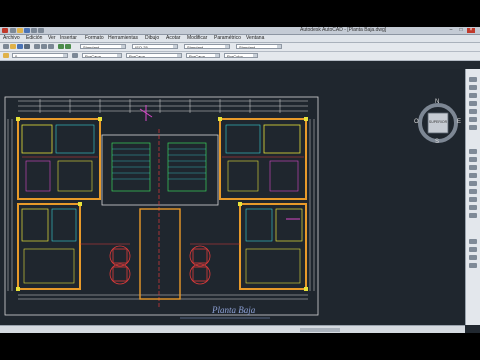 The image size is (480, 360). I want to click on minimize-button: –, so click(451, 30).